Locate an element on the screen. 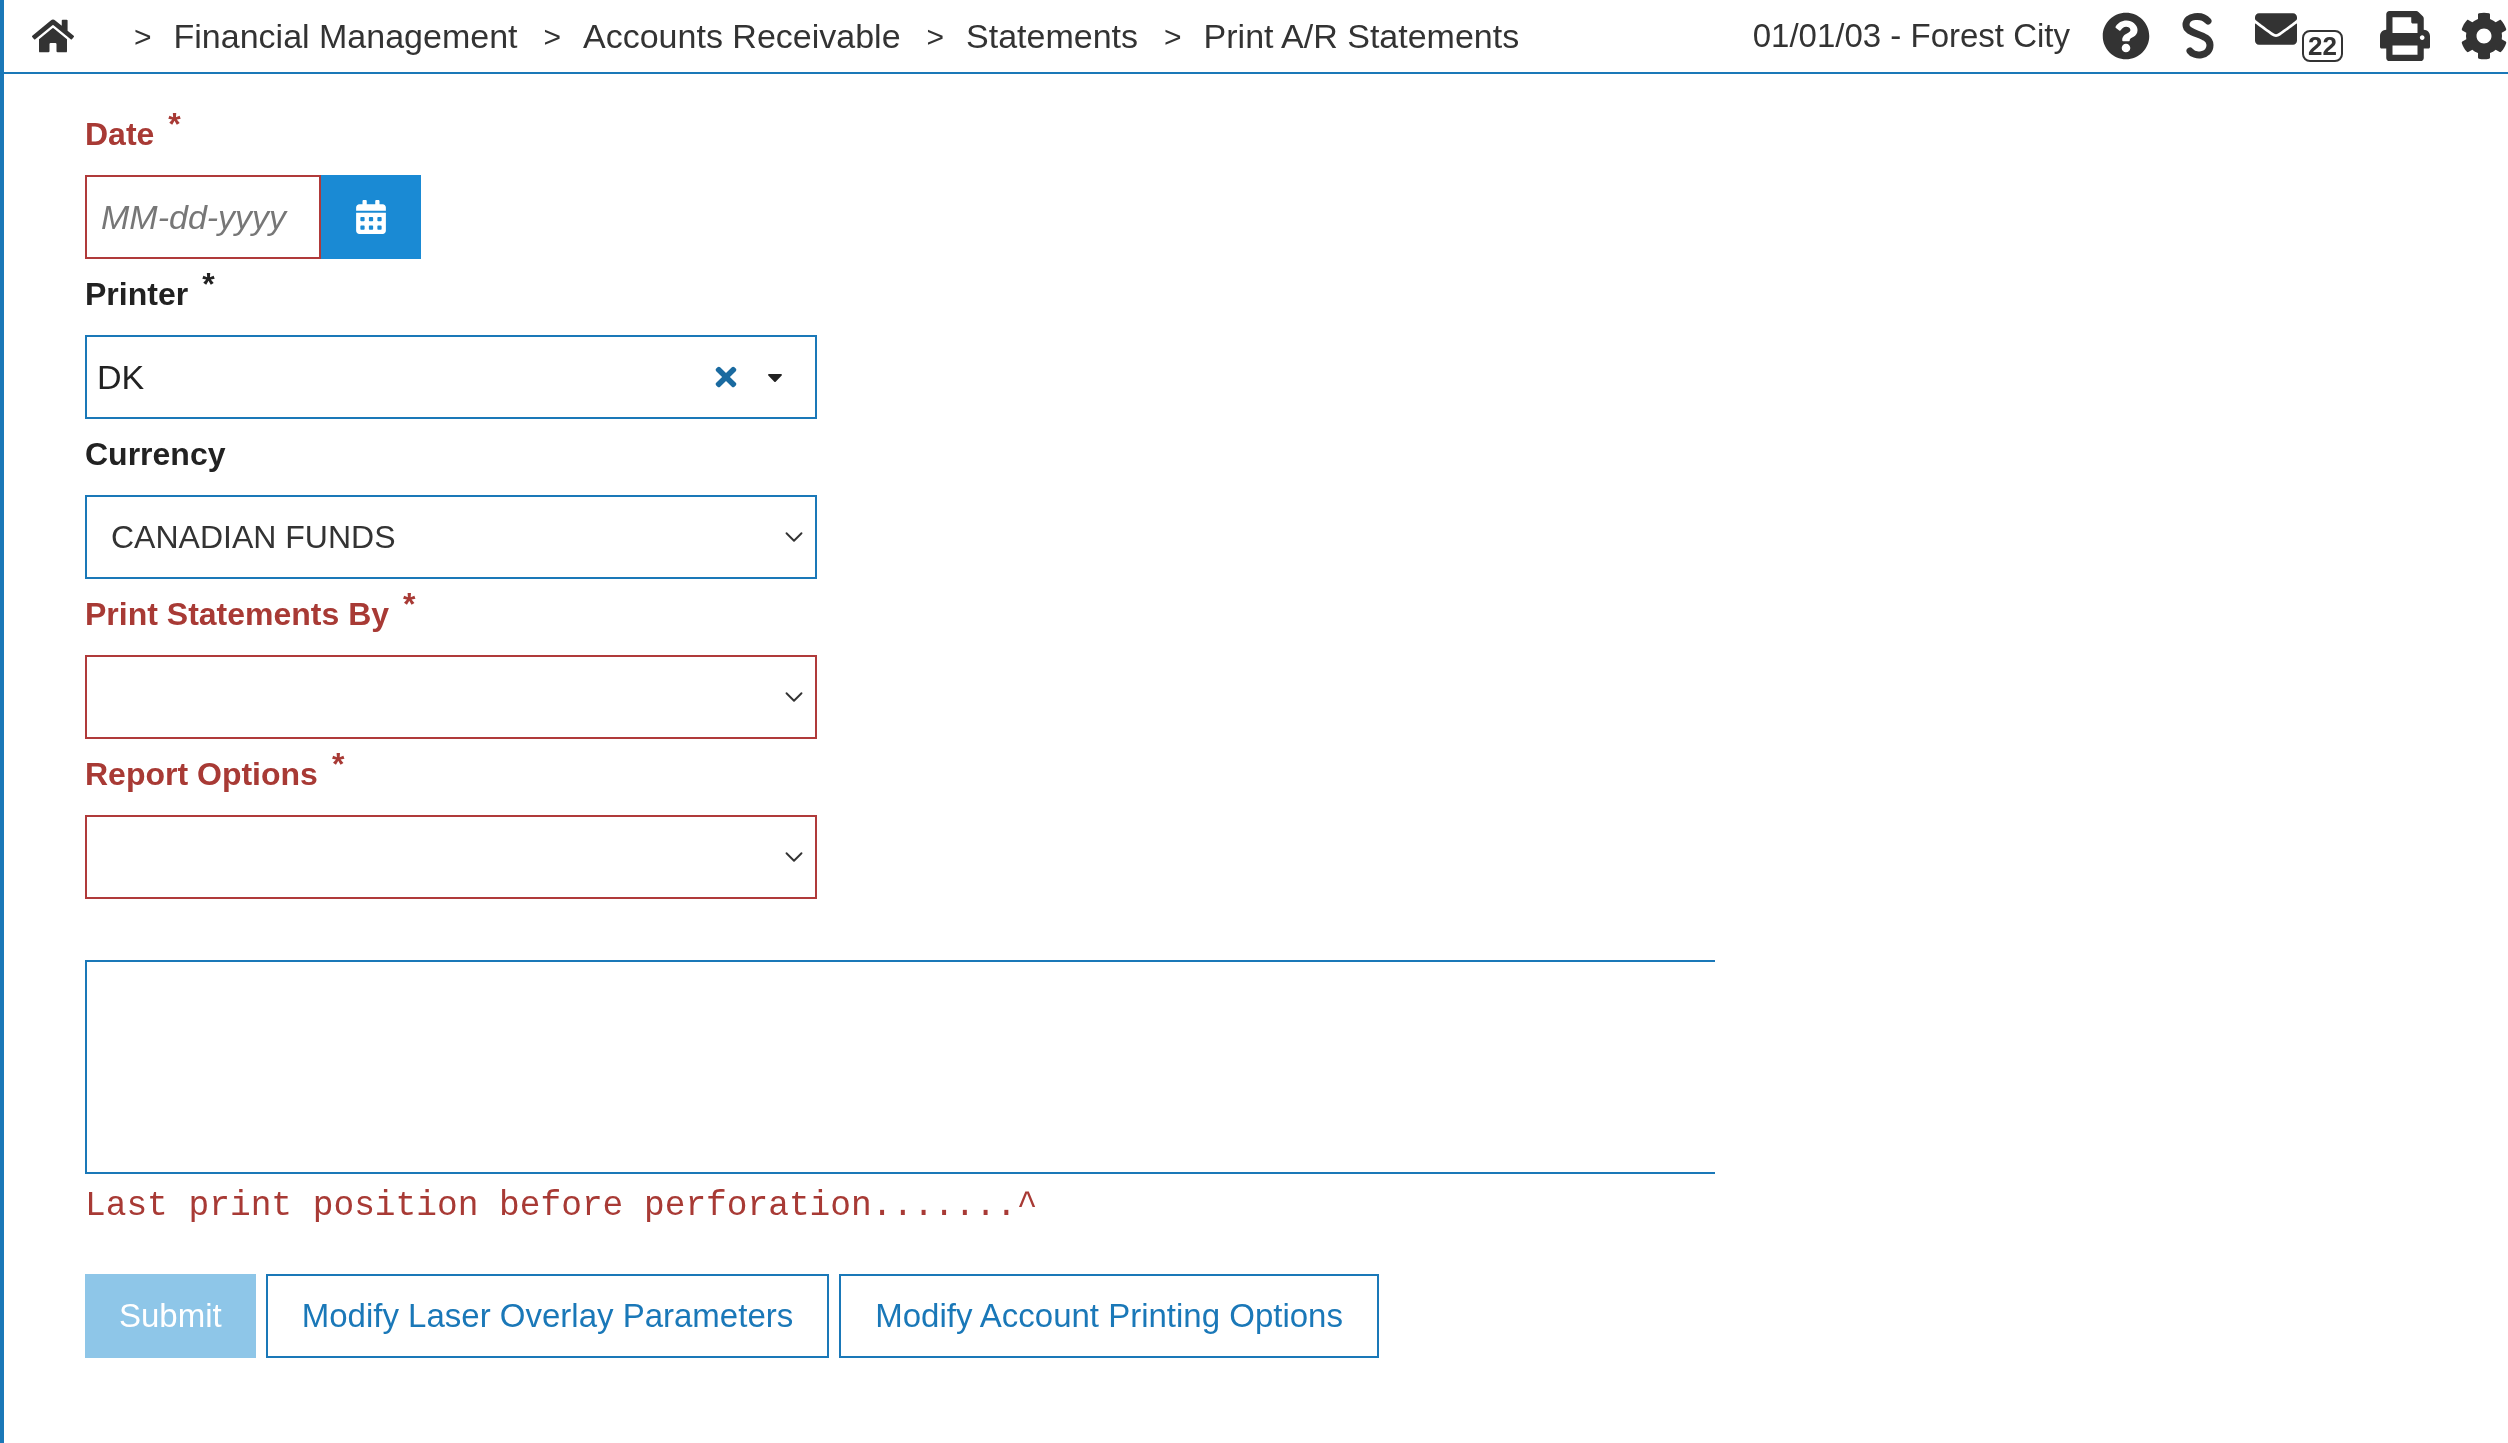  breadcrumb-link: Financial Management is located at coordinates (345, 36).